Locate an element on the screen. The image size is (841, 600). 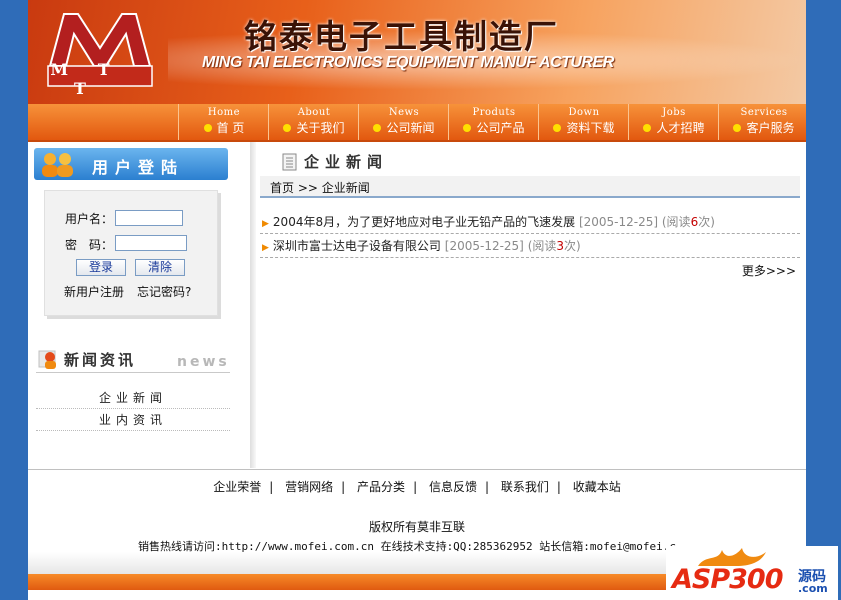
nav-label-cn: 公司产品 is located at coordinates (500, 128).